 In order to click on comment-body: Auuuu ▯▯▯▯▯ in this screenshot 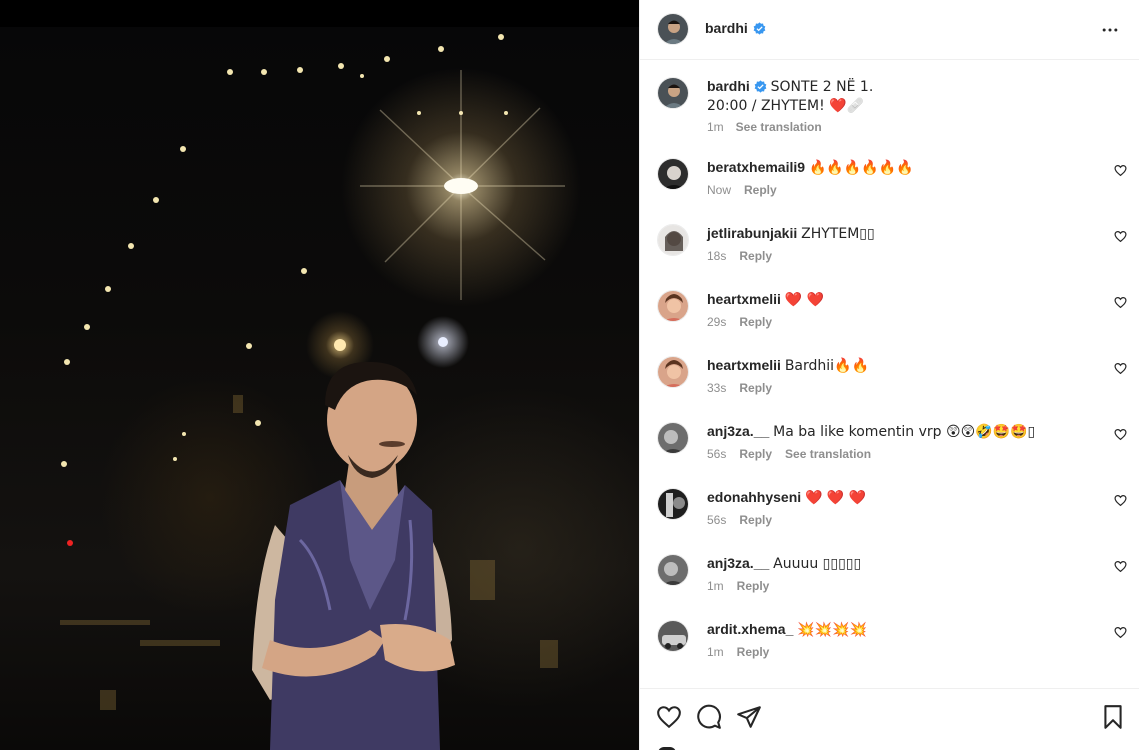, I will do `click(817, 564)`.